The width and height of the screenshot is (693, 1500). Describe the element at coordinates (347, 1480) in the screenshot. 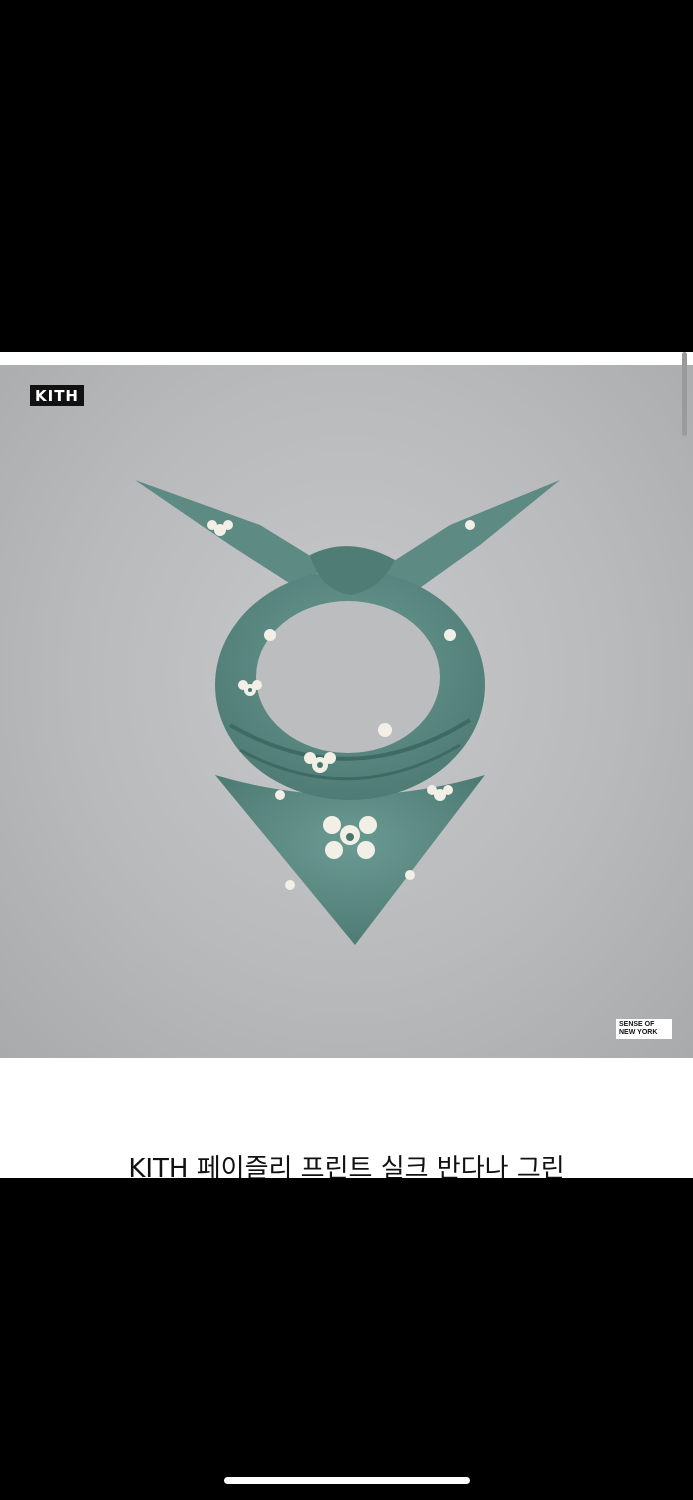

I see `home-indicator` at that location.